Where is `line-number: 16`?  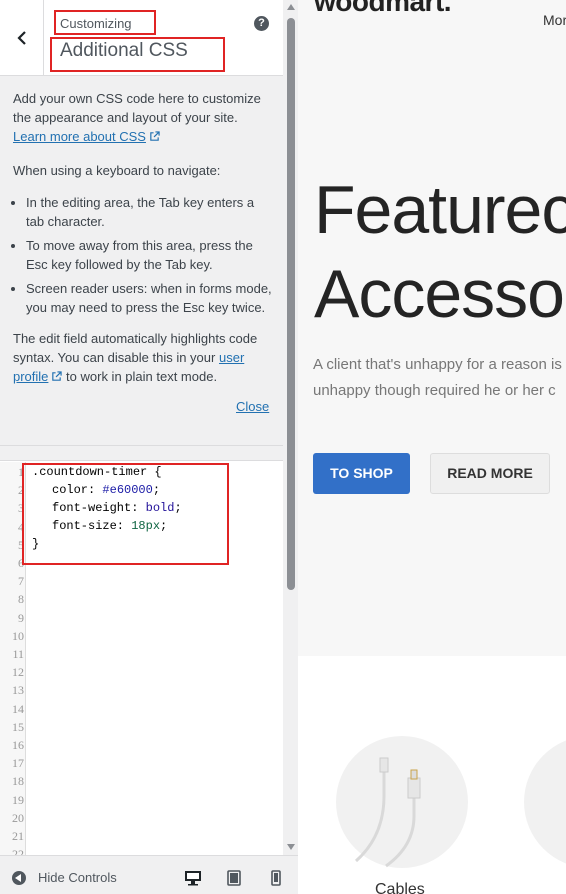 line-number: 16 is located at coordinates (18, 745).